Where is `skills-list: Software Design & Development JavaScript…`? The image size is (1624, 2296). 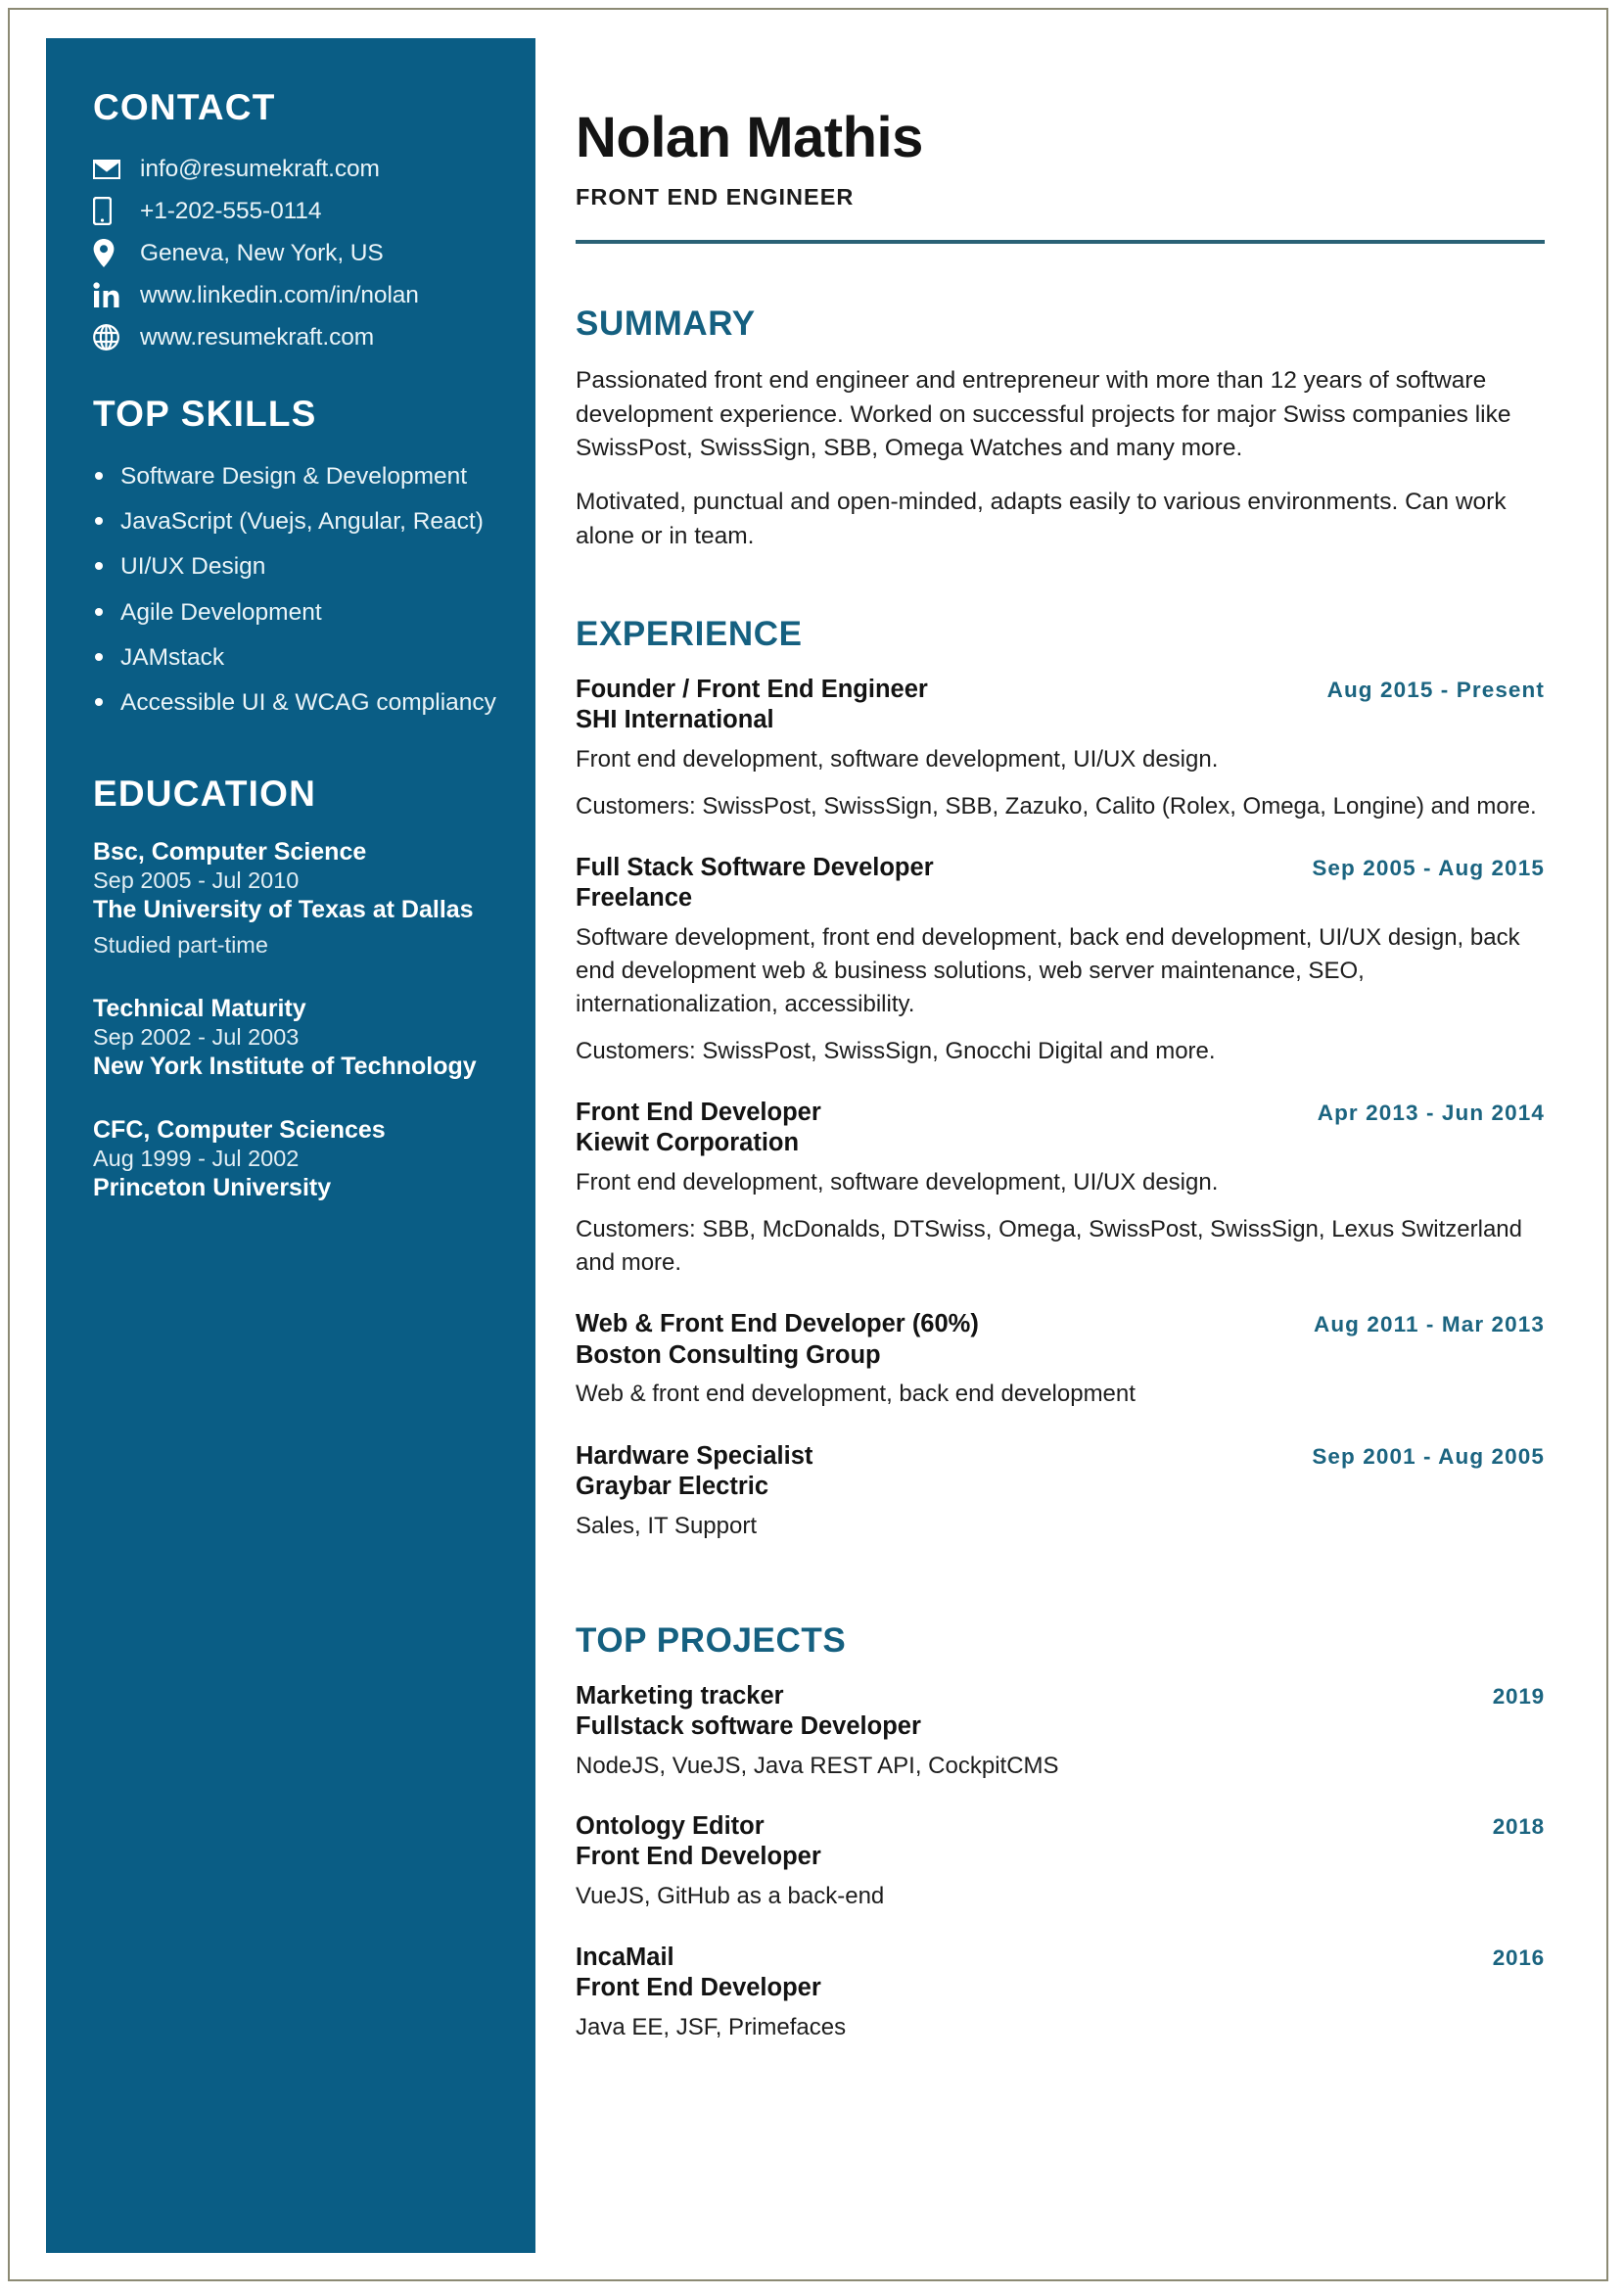 skills-list: Software Design & Development JavaScript… is located at coordinates (297, 590).